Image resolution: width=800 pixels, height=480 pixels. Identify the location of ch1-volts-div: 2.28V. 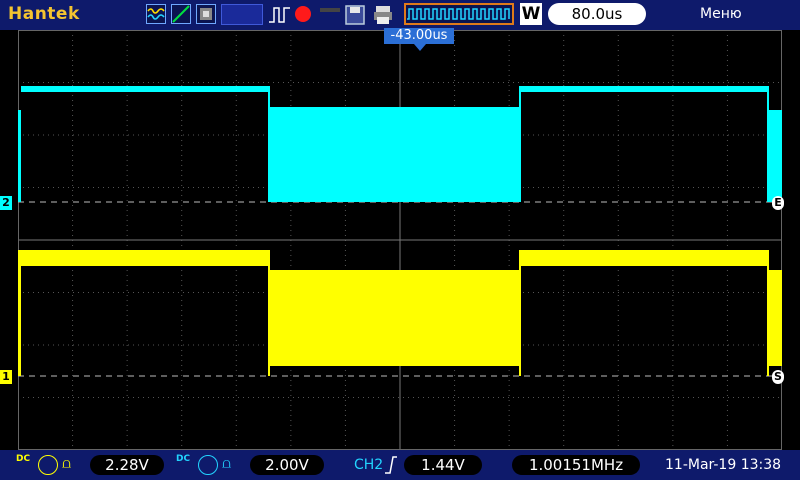
(127, 465).